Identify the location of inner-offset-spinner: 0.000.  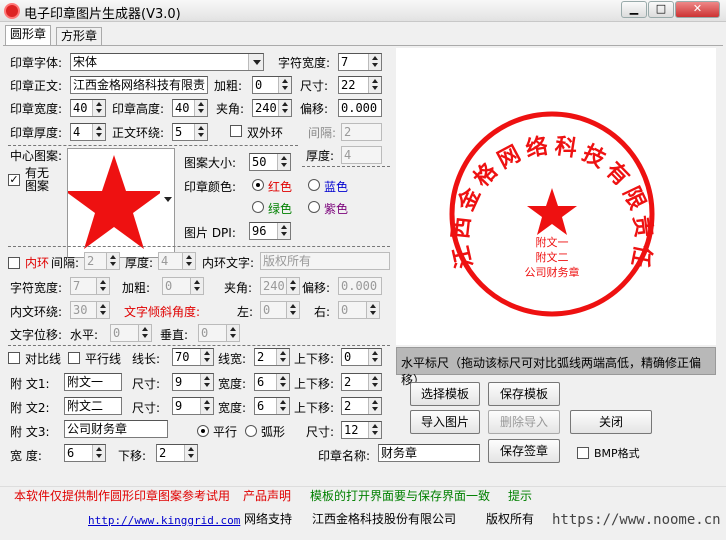
(360, 286).